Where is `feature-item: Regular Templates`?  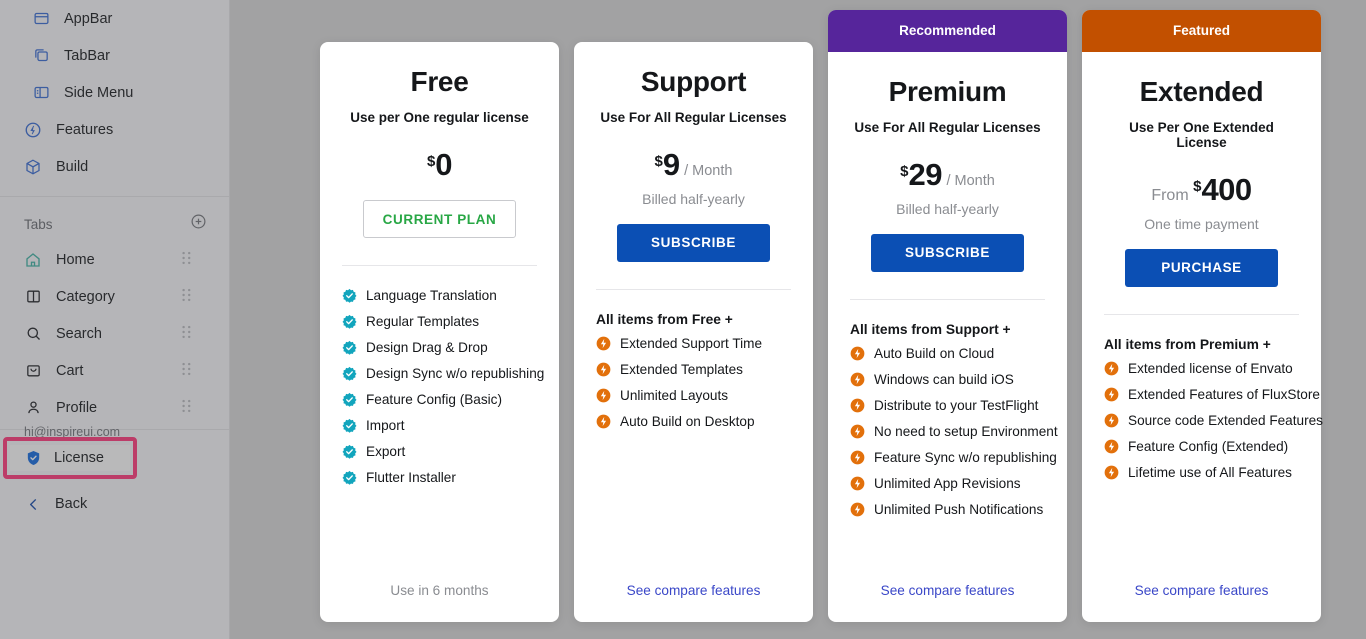 feature-item: Regular Templates is located at coordinates (439, 322).